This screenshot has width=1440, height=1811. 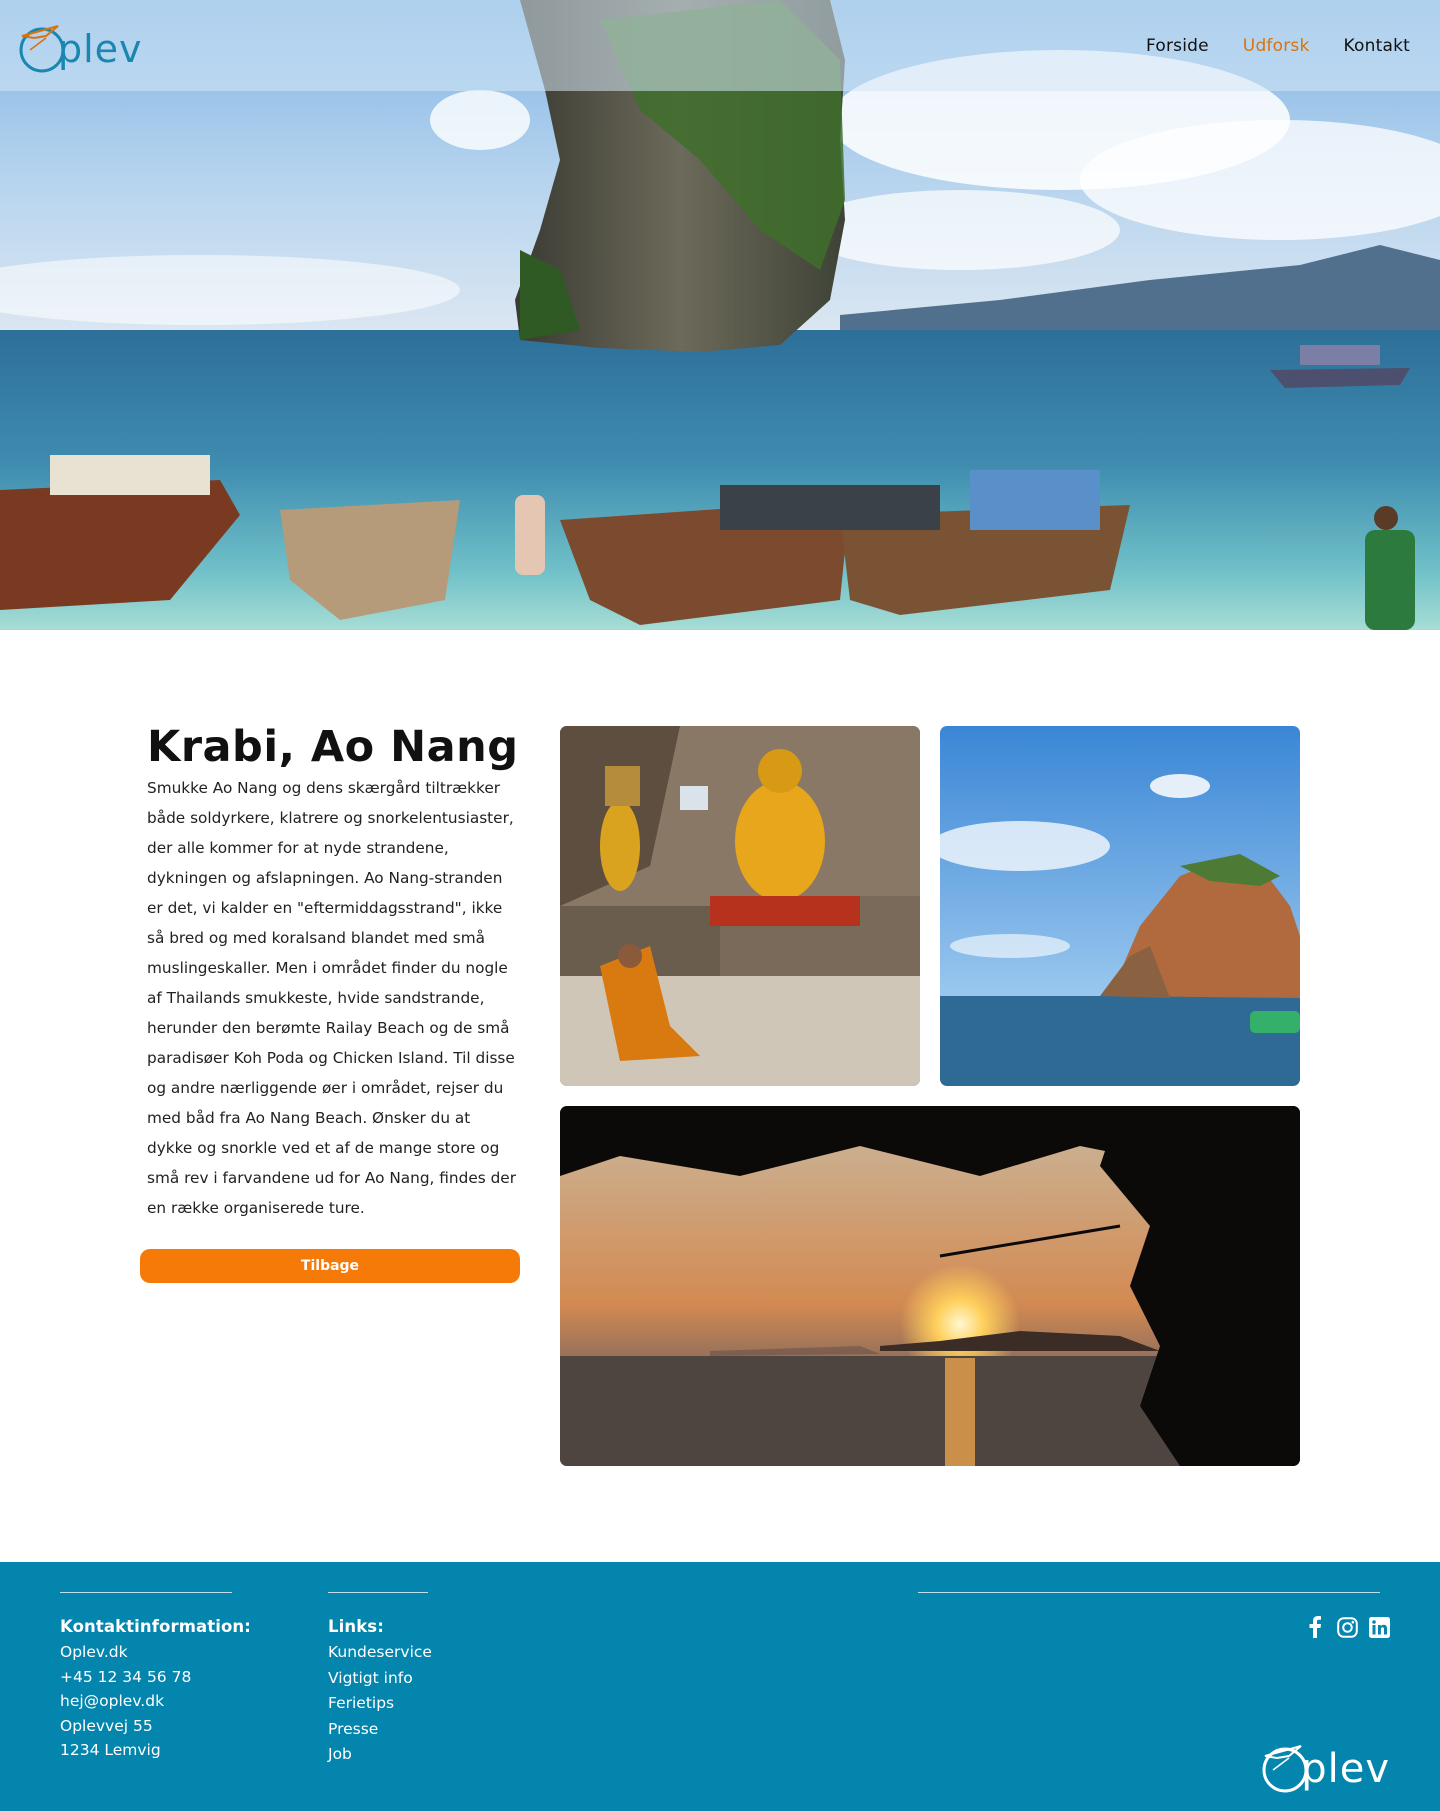 What do you see at coordinates (333, 747) in the screenshot?
I see `page-title: Krabi, Ao Nang` at bounding box center [333, 747].